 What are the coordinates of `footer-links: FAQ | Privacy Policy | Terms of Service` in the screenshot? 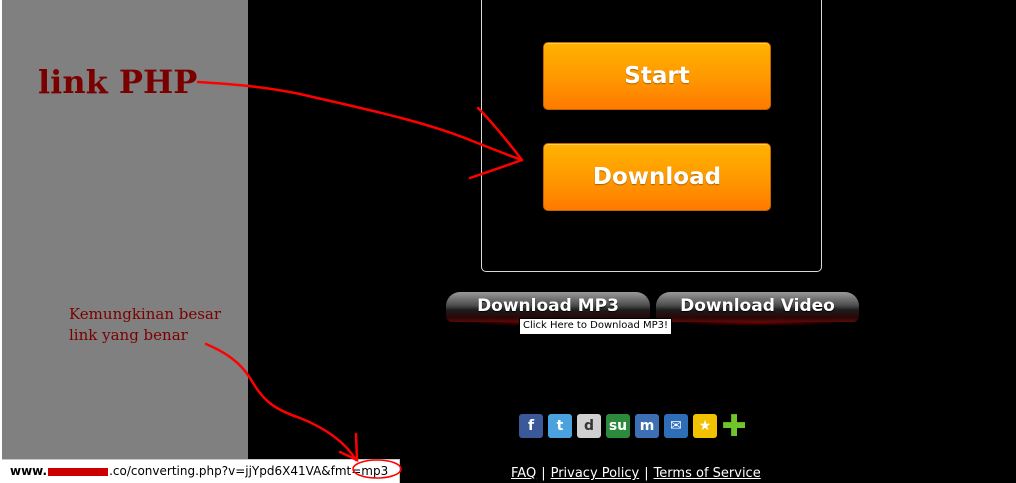 It's located at (636, 473).